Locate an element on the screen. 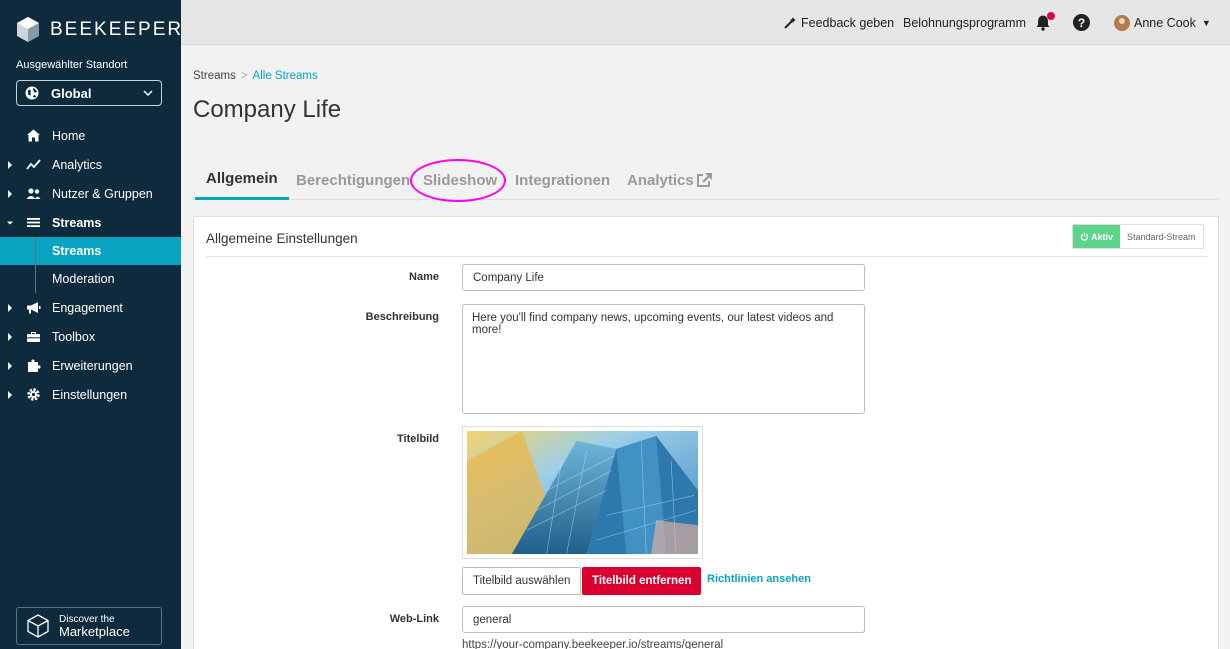  puzzle-icon is located at coordinates (34, 365).